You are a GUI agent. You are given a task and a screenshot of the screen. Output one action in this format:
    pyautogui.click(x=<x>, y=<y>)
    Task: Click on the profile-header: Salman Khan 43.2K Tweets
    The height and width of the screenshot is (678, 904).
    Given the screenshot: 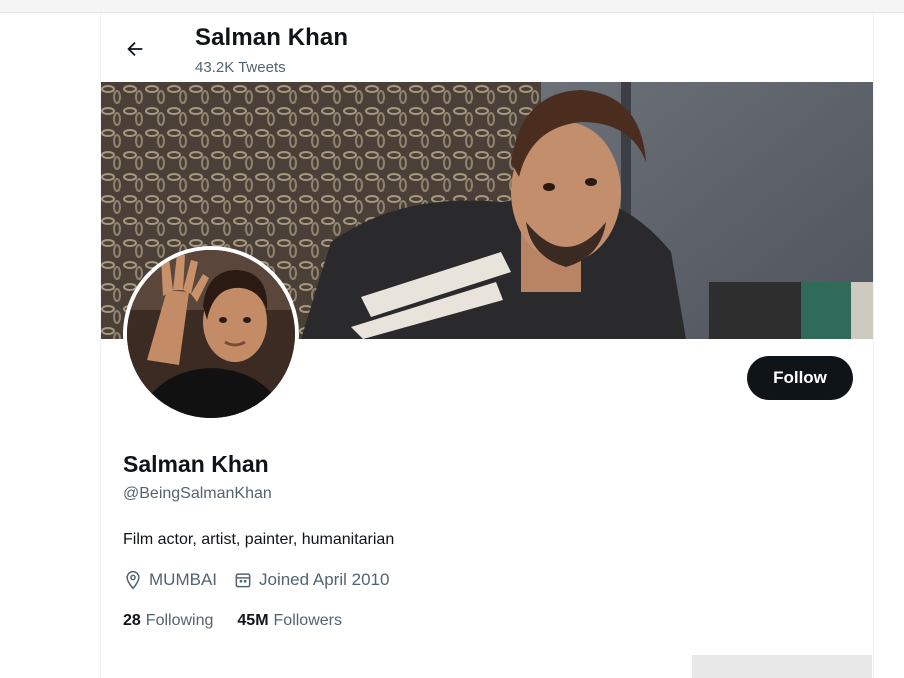 What is the action you would take?
    pyautogui.click(x=487, y=47)
    